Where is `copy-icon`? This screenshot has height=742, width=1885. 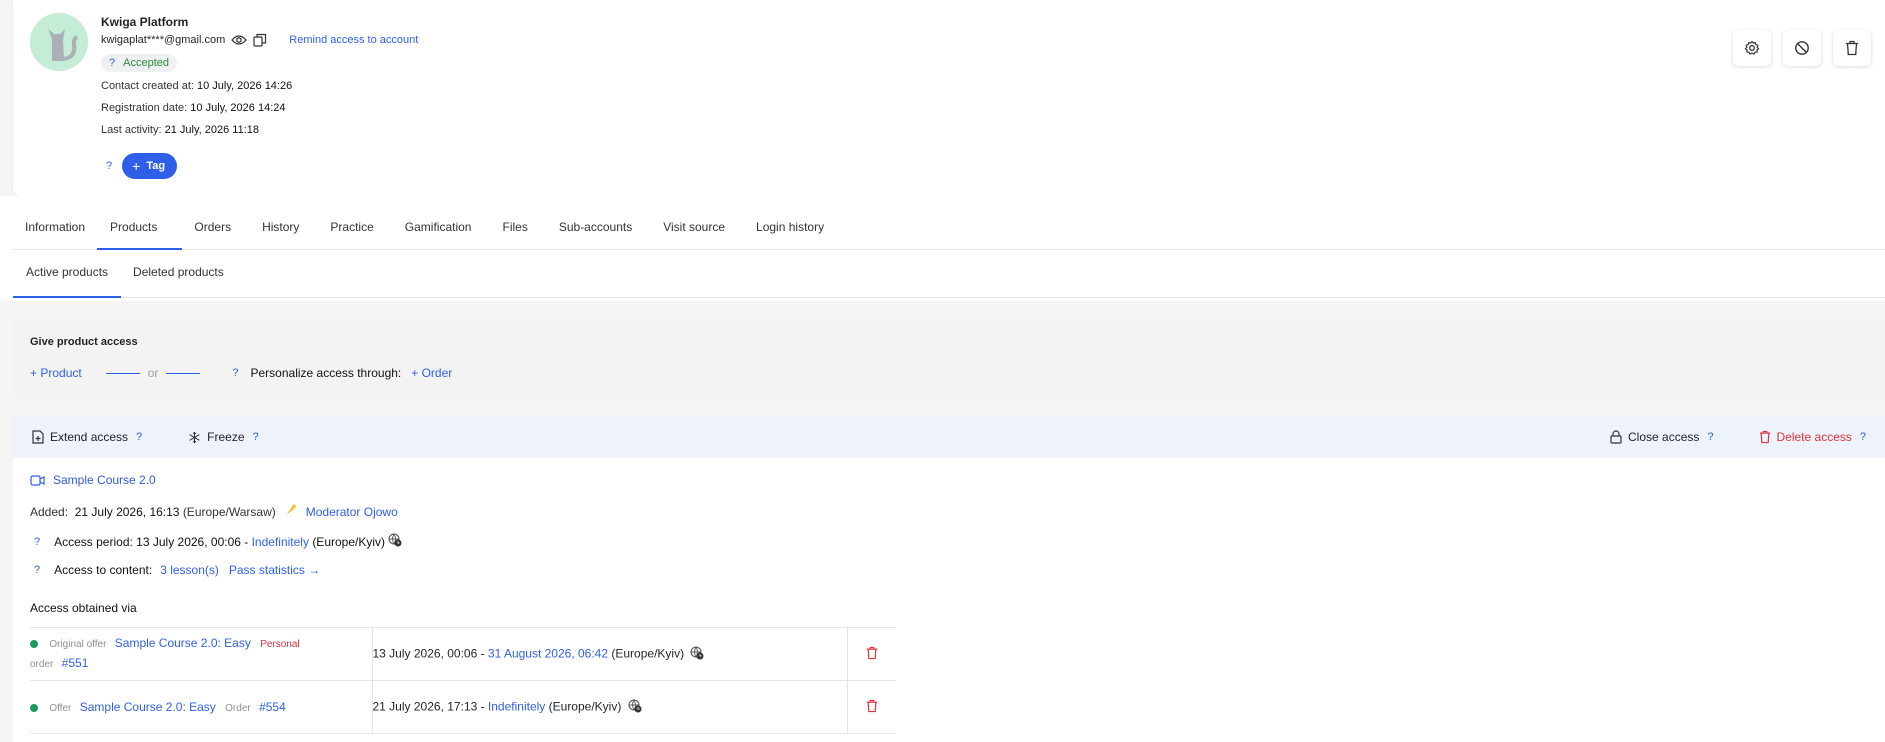
copy-icon is located at coordinates (260, 40).